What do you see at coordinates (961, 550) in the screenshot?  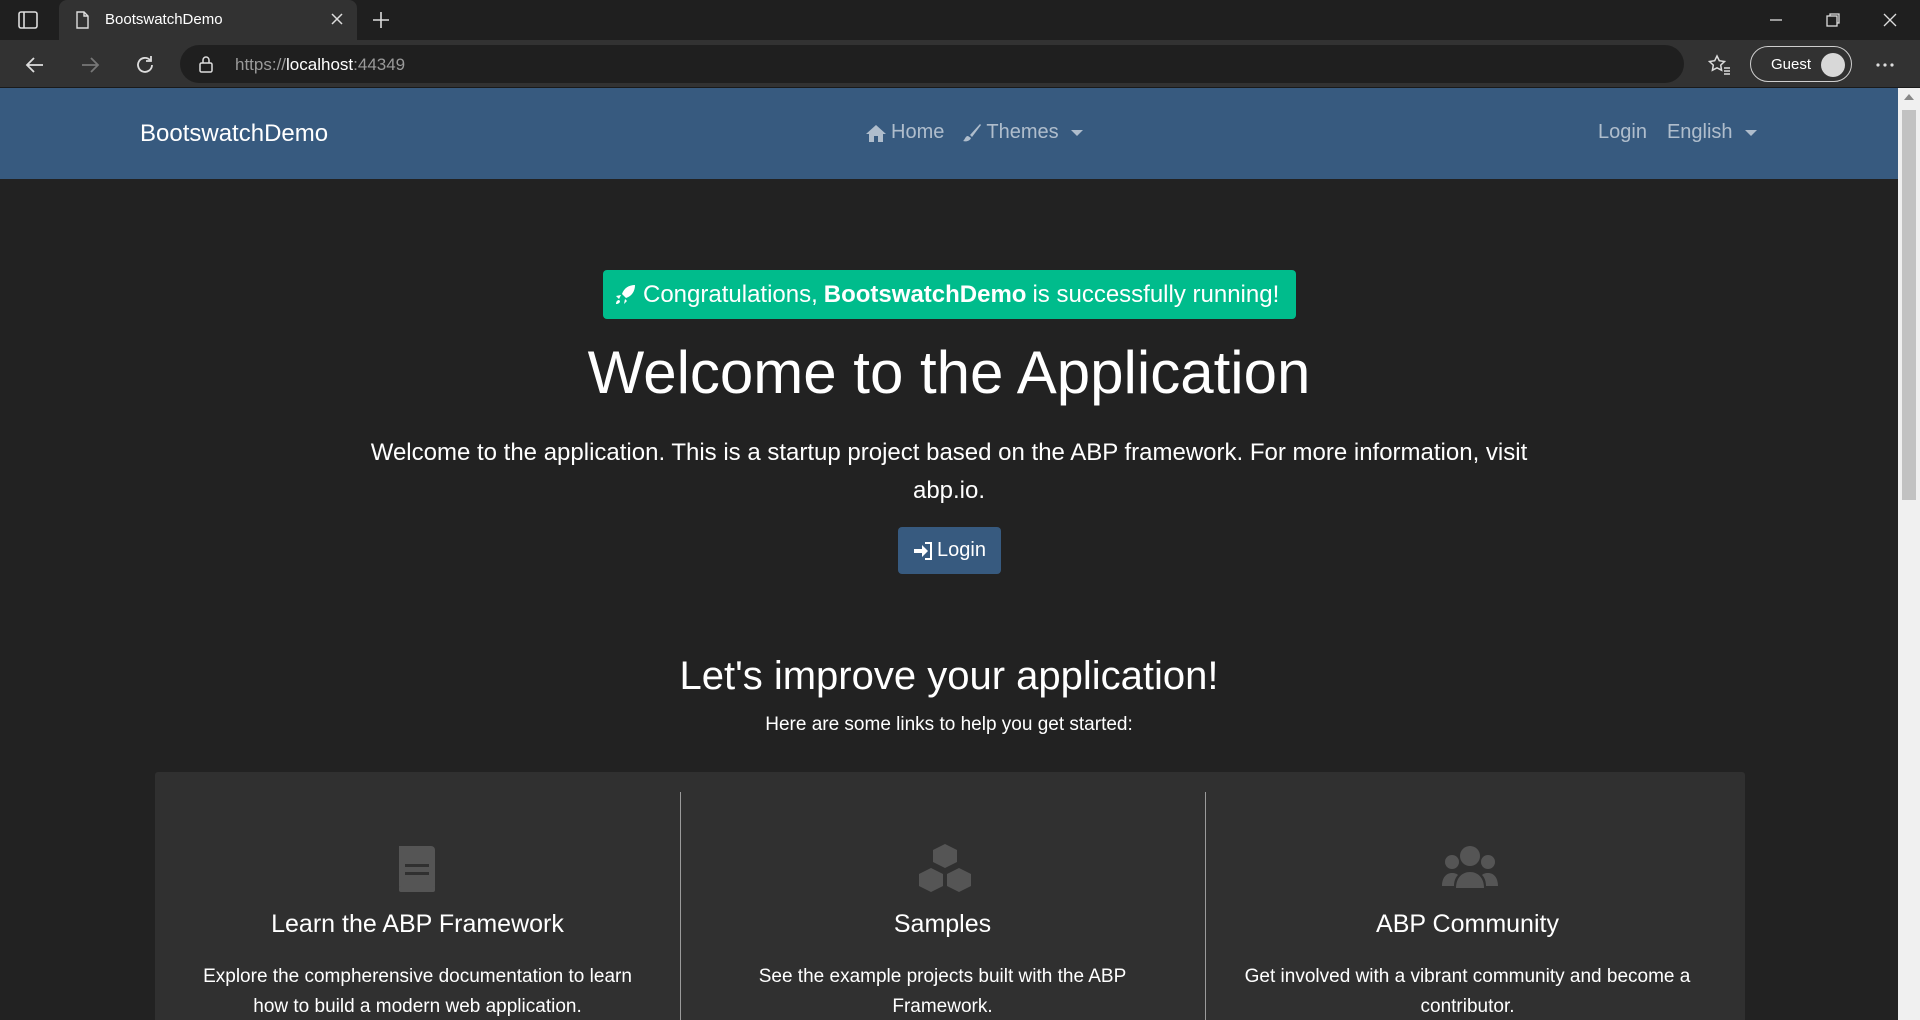 I see `login-button-label: Login` at bounding box center [961, 550].